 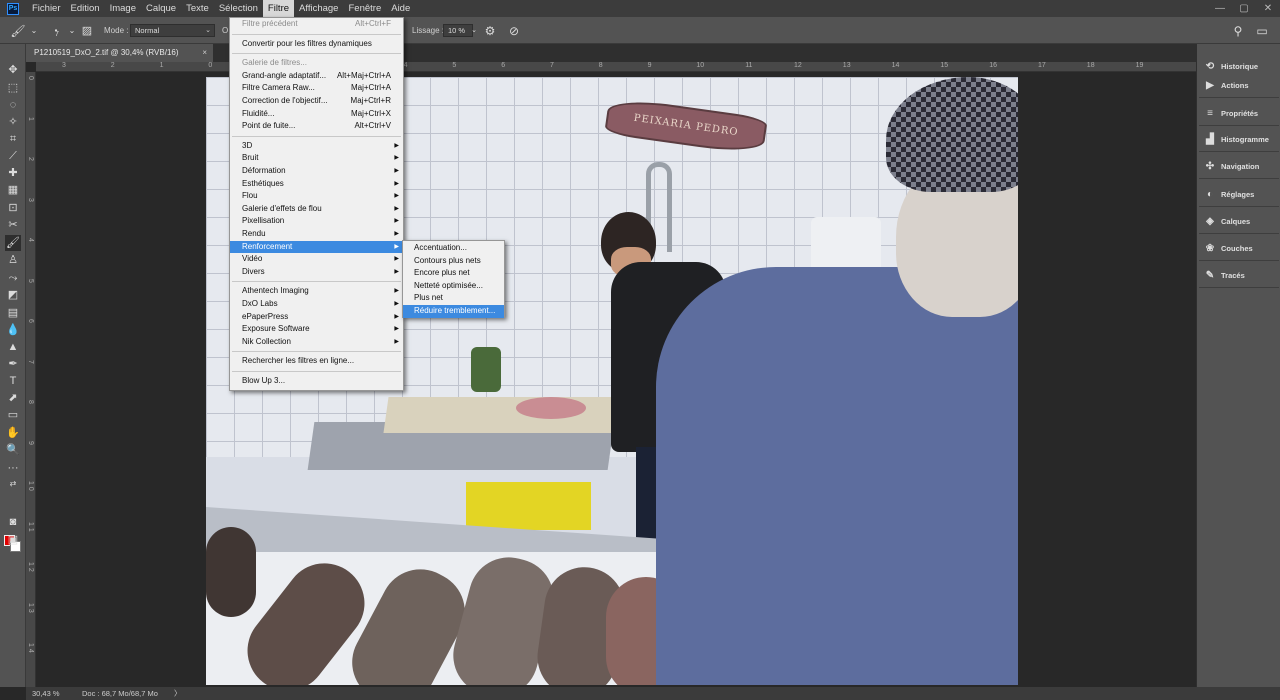 What do you see at coordinates (364, 8) in the screenshot?
I see `menu-fenetre: Fenêtre` at bounding box center [364, 8].